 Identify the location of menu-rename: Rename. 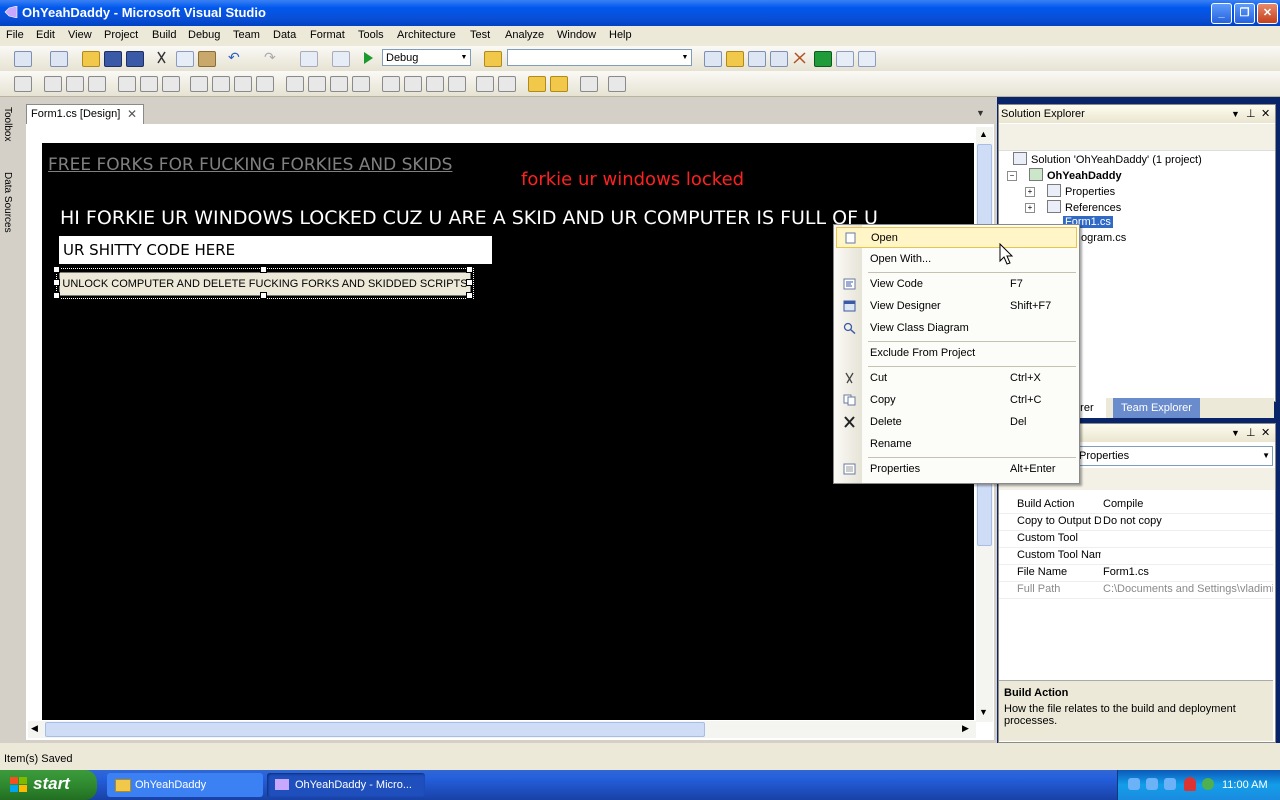
(956, 444).